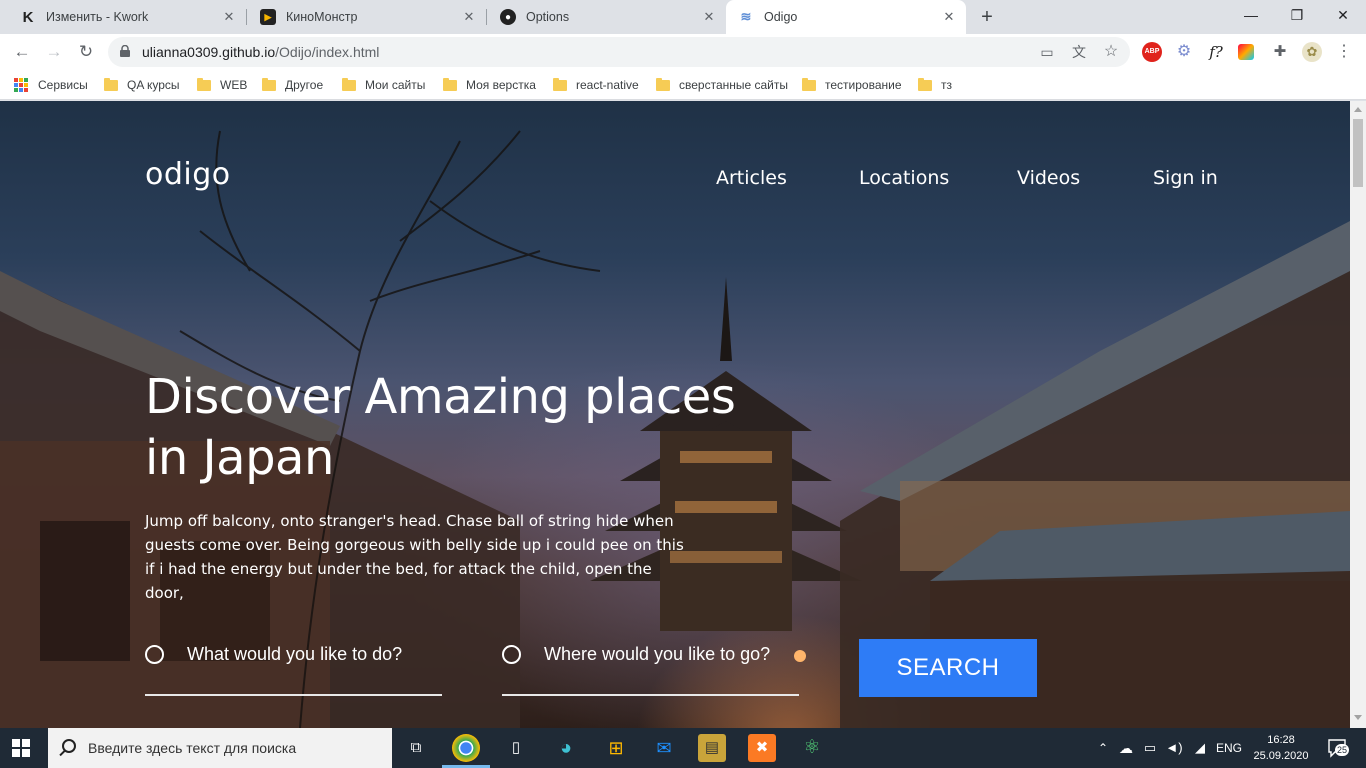  I want to click on bookmark-star-icon: ☆, so click(1111, 52).